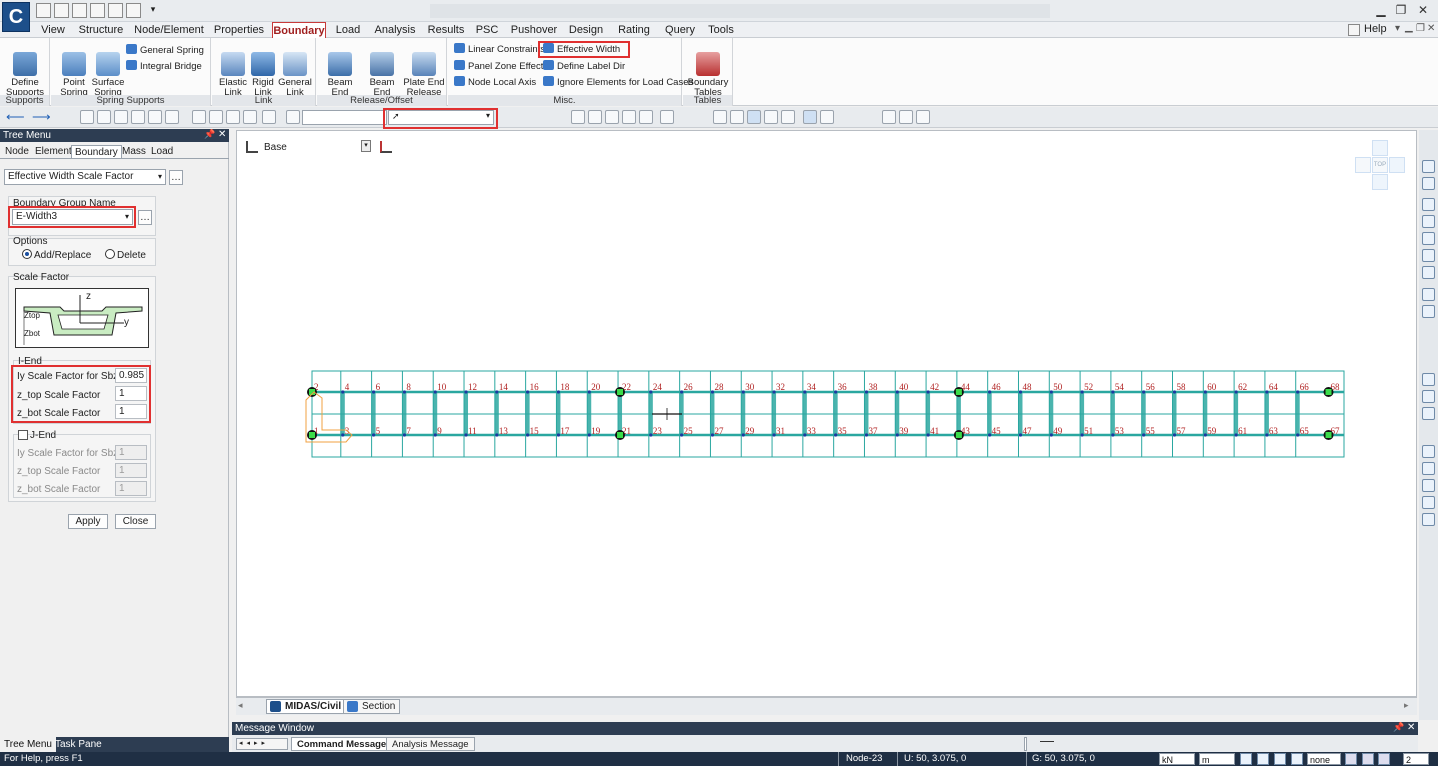 This screenshot has height=766, width=1438. What do you see at coordinates (372, 706) in the screenshot?
I see `canvas-tab-section: Section` at bounding box center [372, 706].